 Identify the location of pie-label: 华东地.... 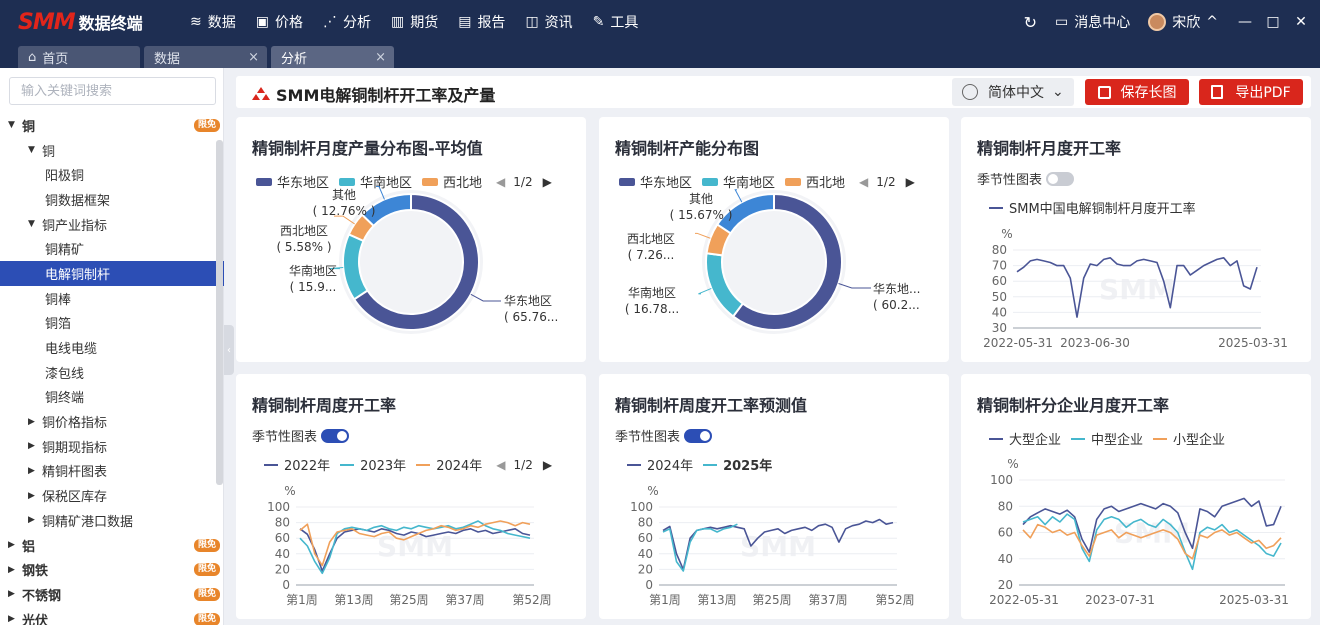
(896, 289).